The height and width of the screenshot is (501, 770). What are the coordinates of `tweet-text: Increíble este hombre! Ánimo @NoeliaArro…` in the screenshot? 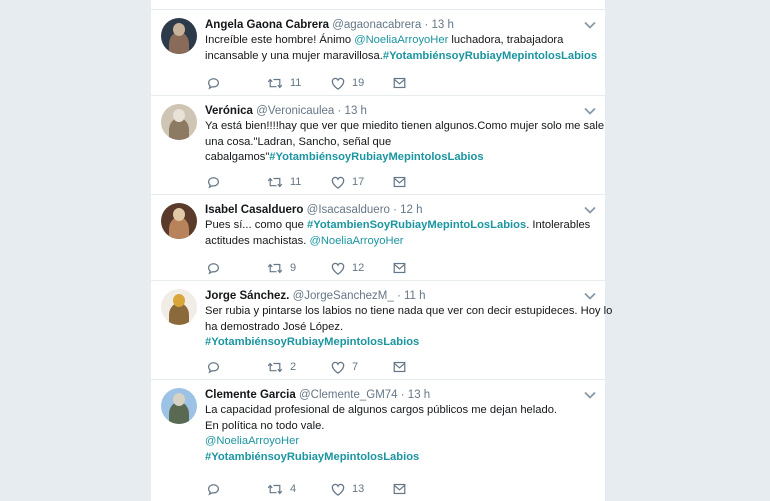 It's located at (401, 48).